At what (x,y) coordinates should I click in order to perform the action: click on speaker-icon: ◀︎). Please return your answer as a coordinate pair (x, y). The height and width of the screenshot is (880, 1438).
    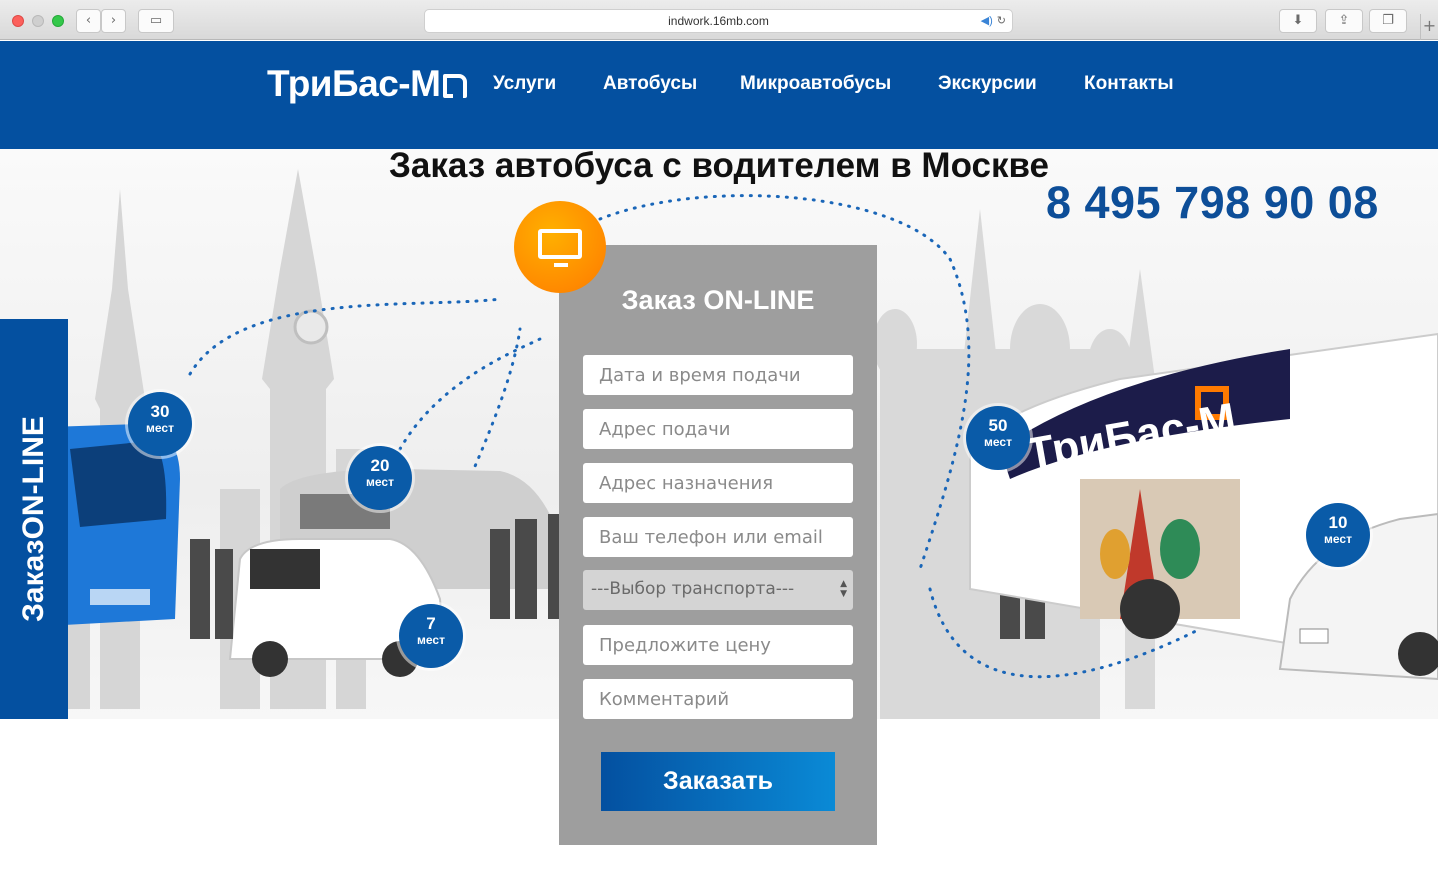
    Looking at the image, I should click on (987, 21).